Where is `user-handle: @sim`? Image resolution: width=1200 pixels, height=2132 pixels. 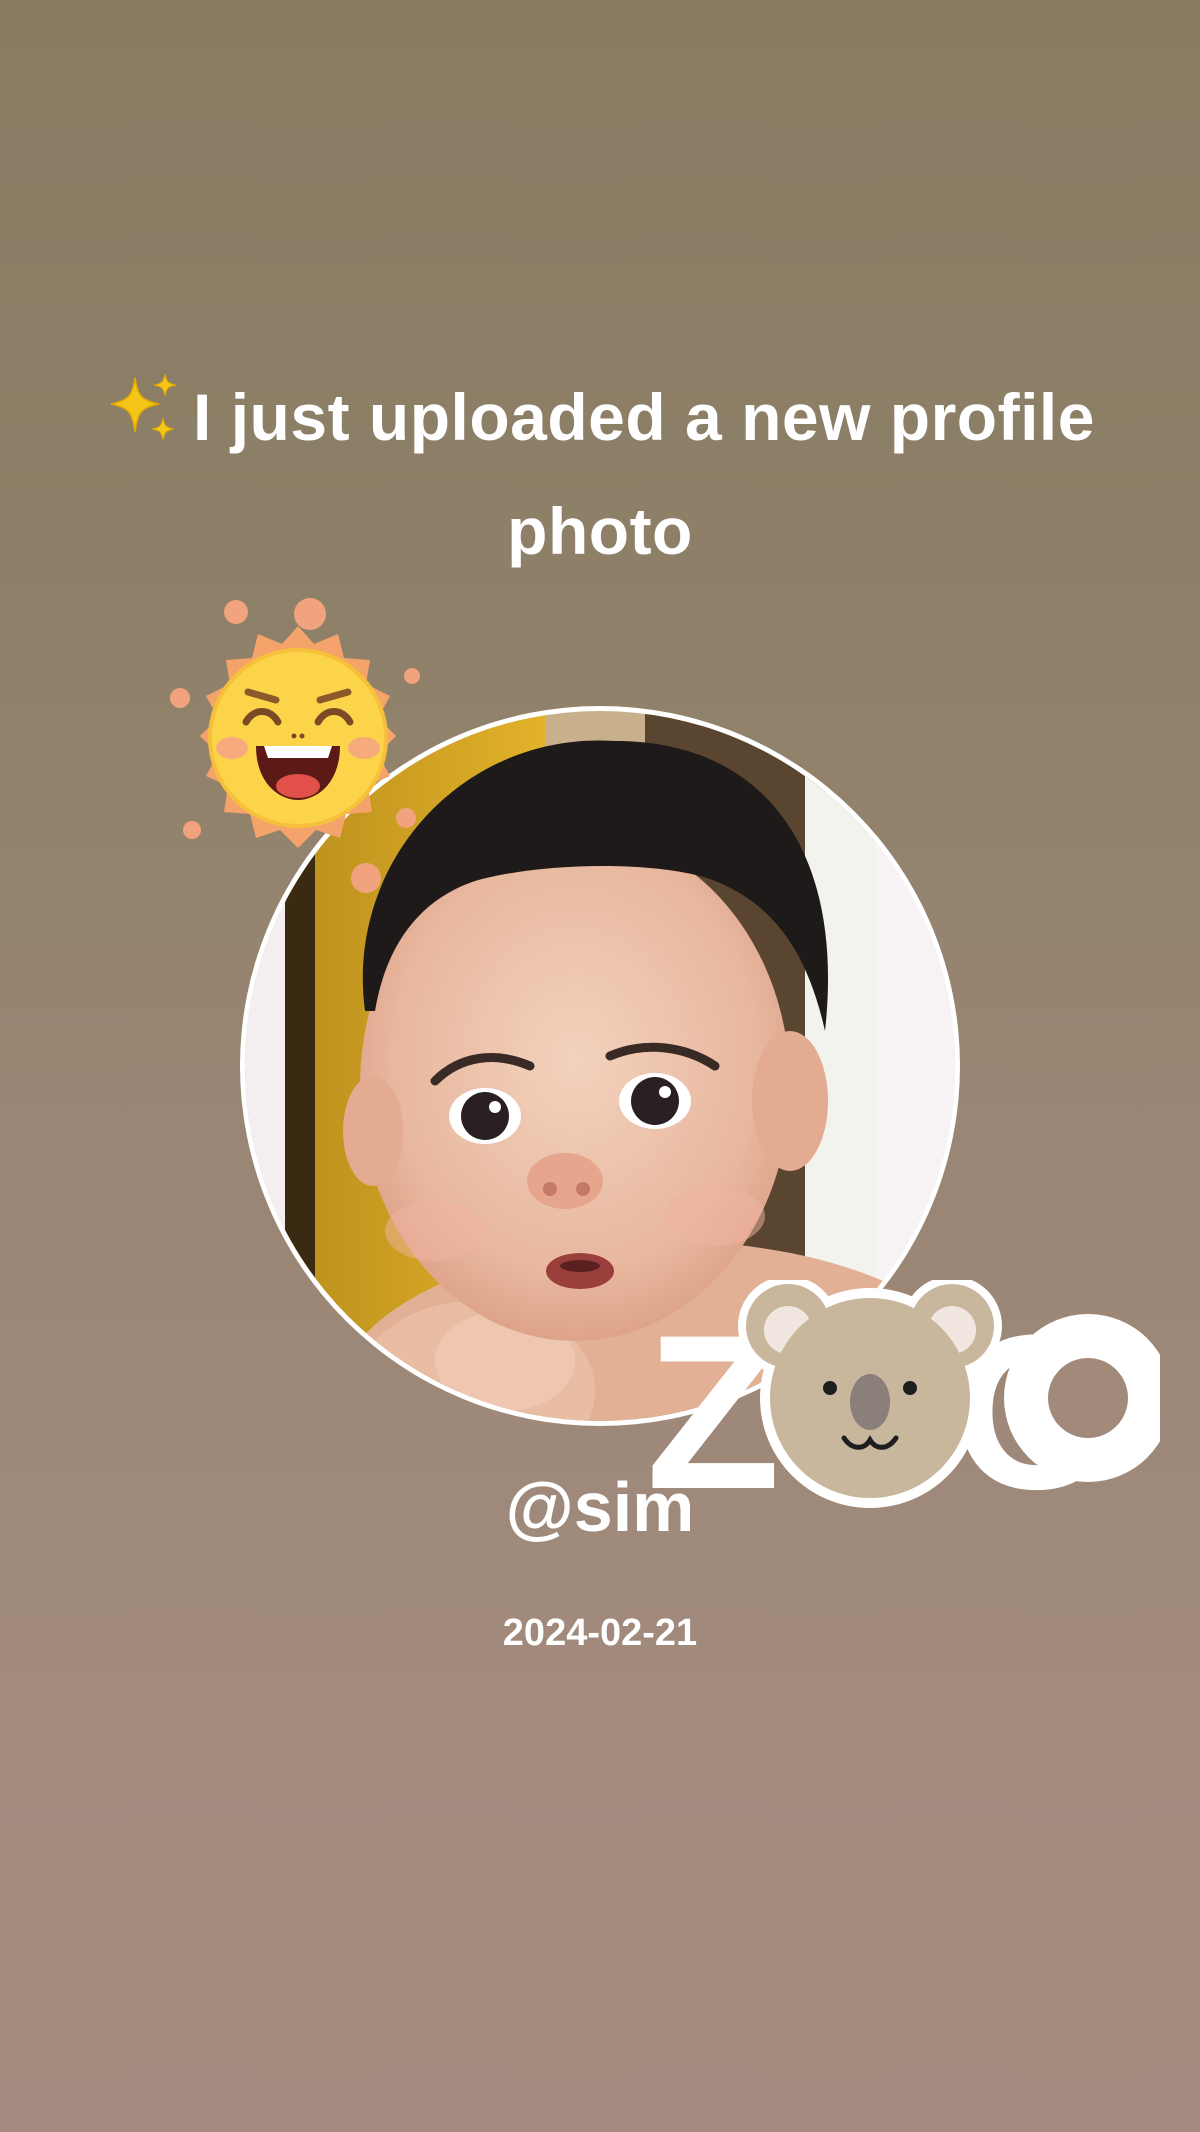 user-handle: @sim is located at coordinates (600, 1507).